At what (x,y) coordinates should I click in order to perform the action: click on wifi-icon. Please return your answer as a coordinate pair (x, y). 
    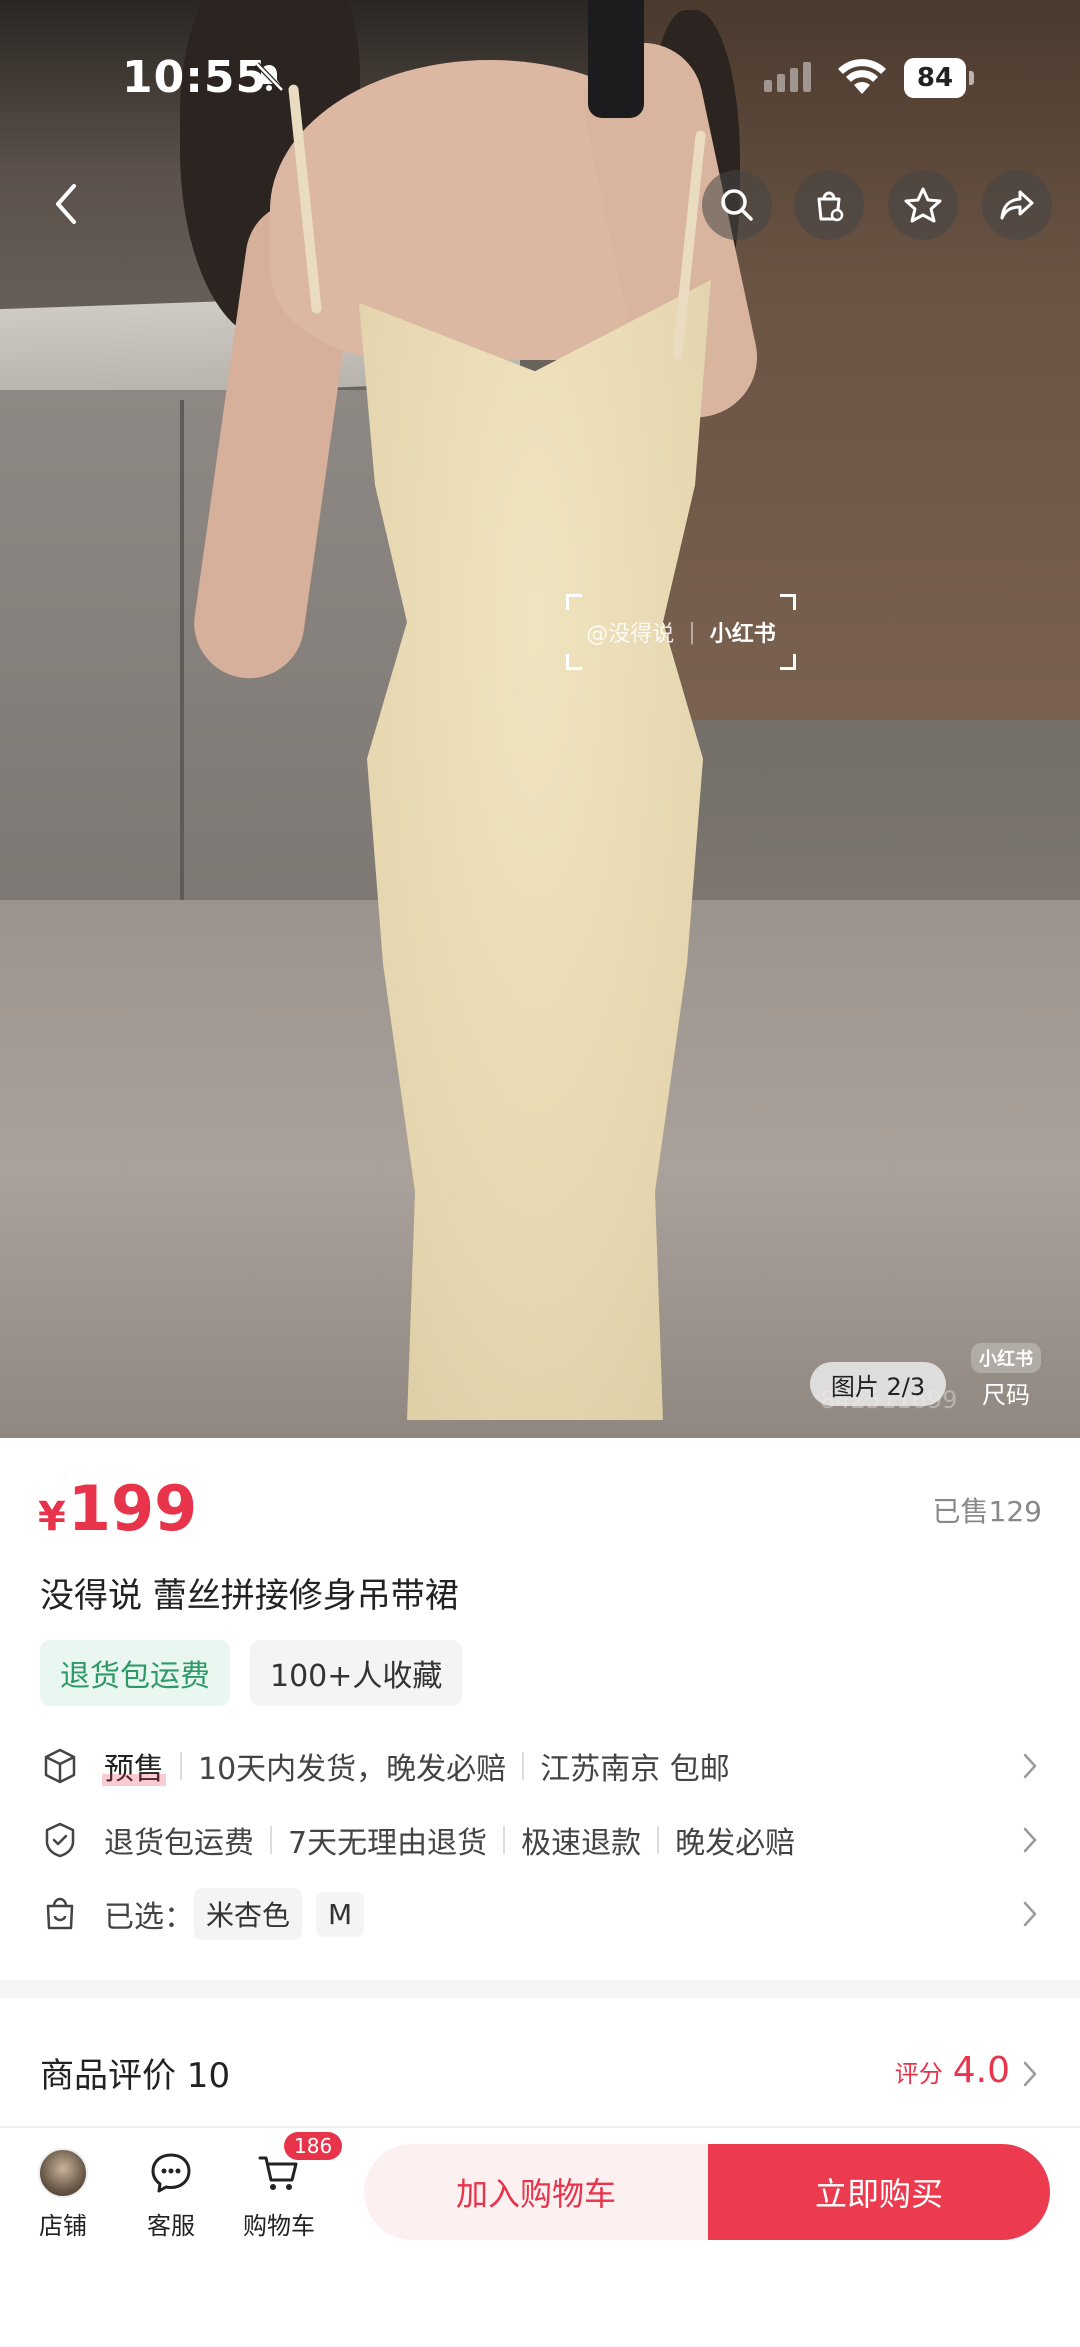
    Looking at the image, I should click on (862, 76).